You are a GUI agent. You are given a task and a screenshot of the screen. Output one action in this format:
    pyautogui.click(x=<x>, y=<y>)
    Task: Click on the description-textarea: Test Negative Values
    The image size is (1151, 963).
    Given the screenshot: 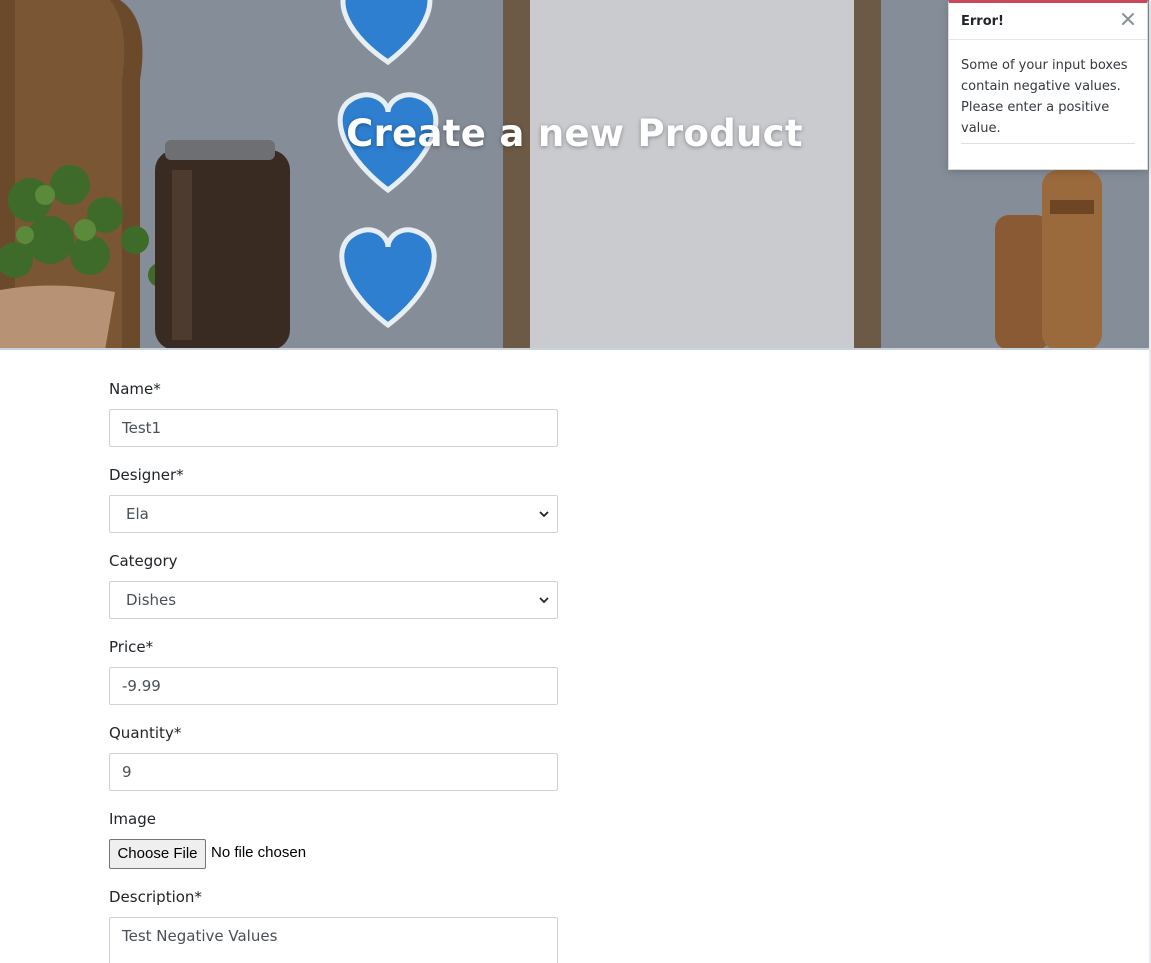 What is the action you would take?
    pyautogui.click(x=333, y=940)
    